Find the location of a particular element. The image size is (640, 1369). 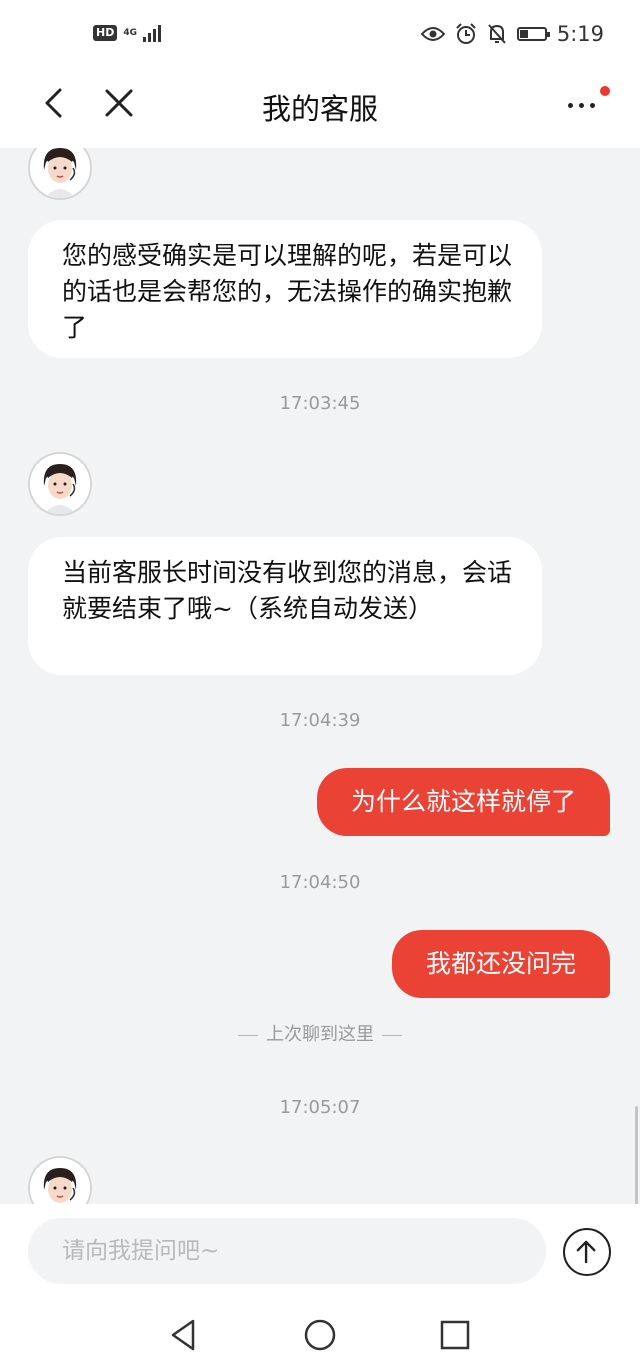

alarm-icon is located at coordinates (466, 33).